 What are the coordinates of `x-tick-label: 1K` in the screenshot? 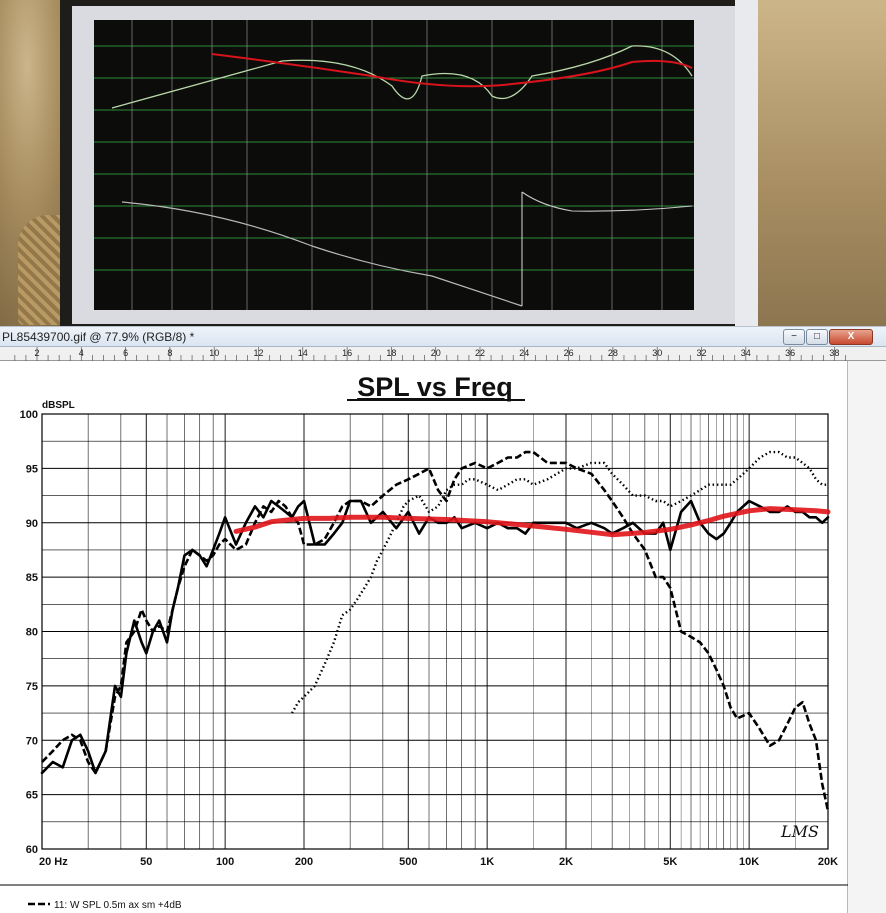 It's located at (487, 862).